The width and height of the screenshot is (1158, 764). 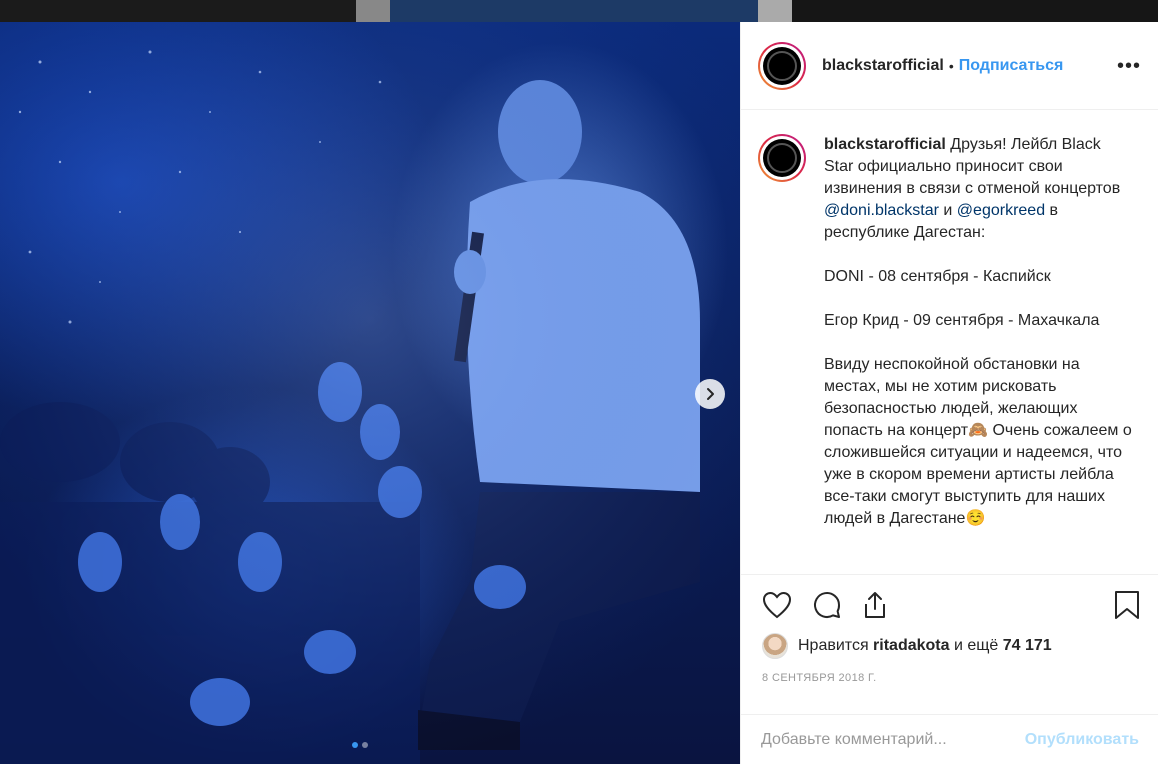 I want to click on likes-count-link: 74 171, so click(x=1027, y=646).